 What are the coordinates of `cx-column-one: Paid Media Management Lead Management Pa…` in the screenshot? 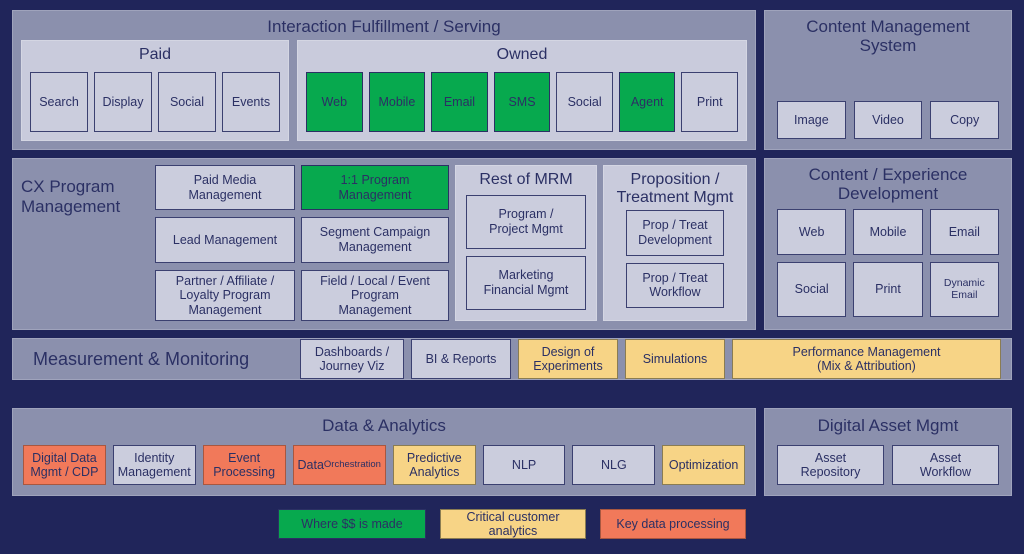 It's located at (225, 243).